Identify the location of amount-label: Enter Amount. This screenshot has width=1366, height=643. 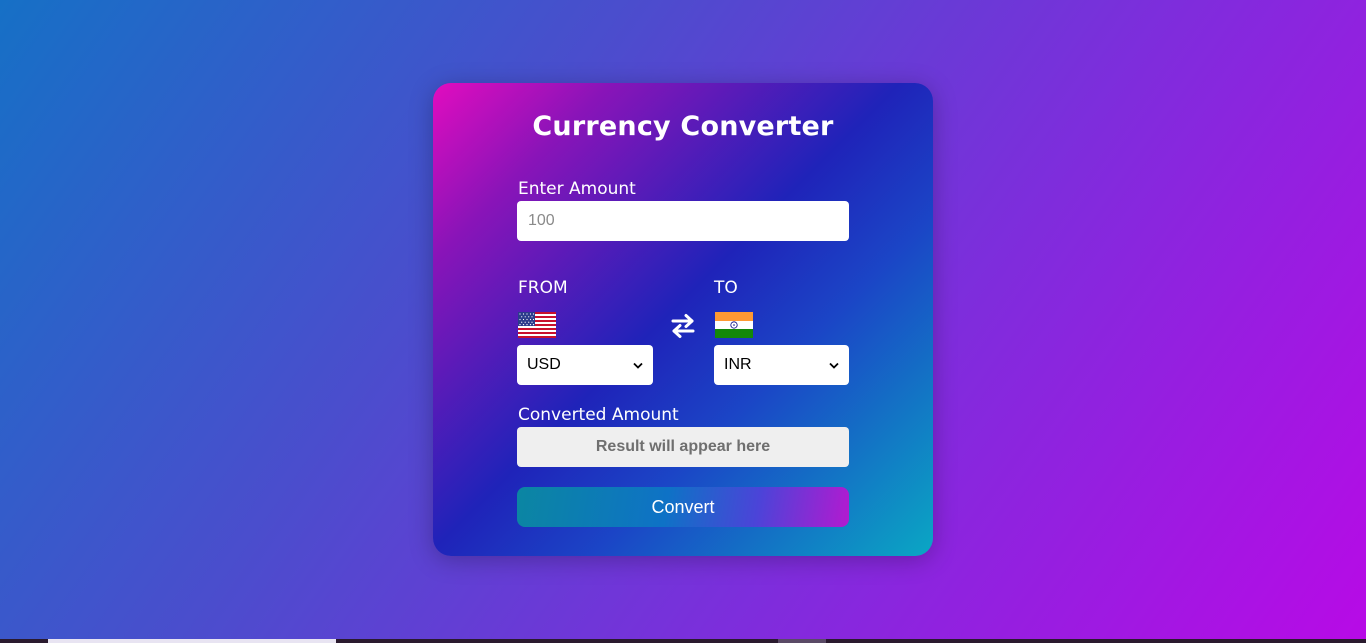
(577, 189).